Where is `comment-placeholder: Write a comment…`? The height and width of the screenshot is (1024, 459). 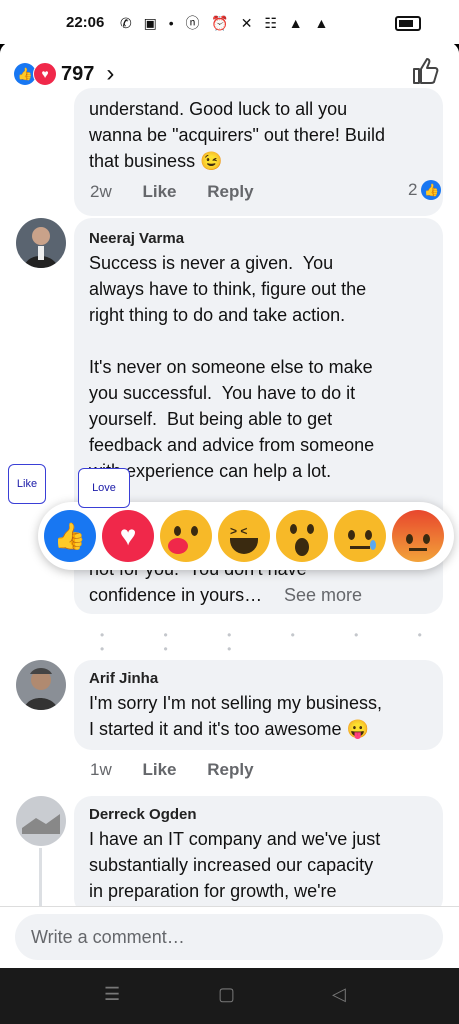 comment-placeholder: Write a comment… is located at coordinates (108, 937).